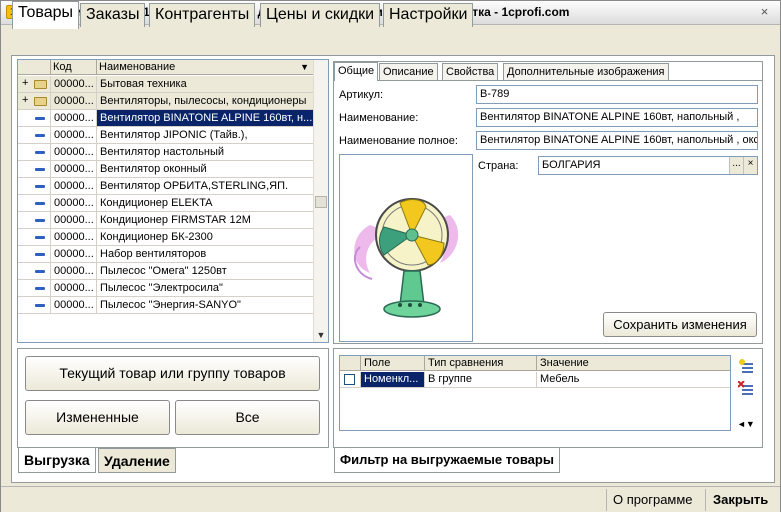 Image resolution: width=781 pixels, height=512 pixels. I want to click on product-row: 00000... Пылесос "Энергия-SANYO", so click(166, 305).